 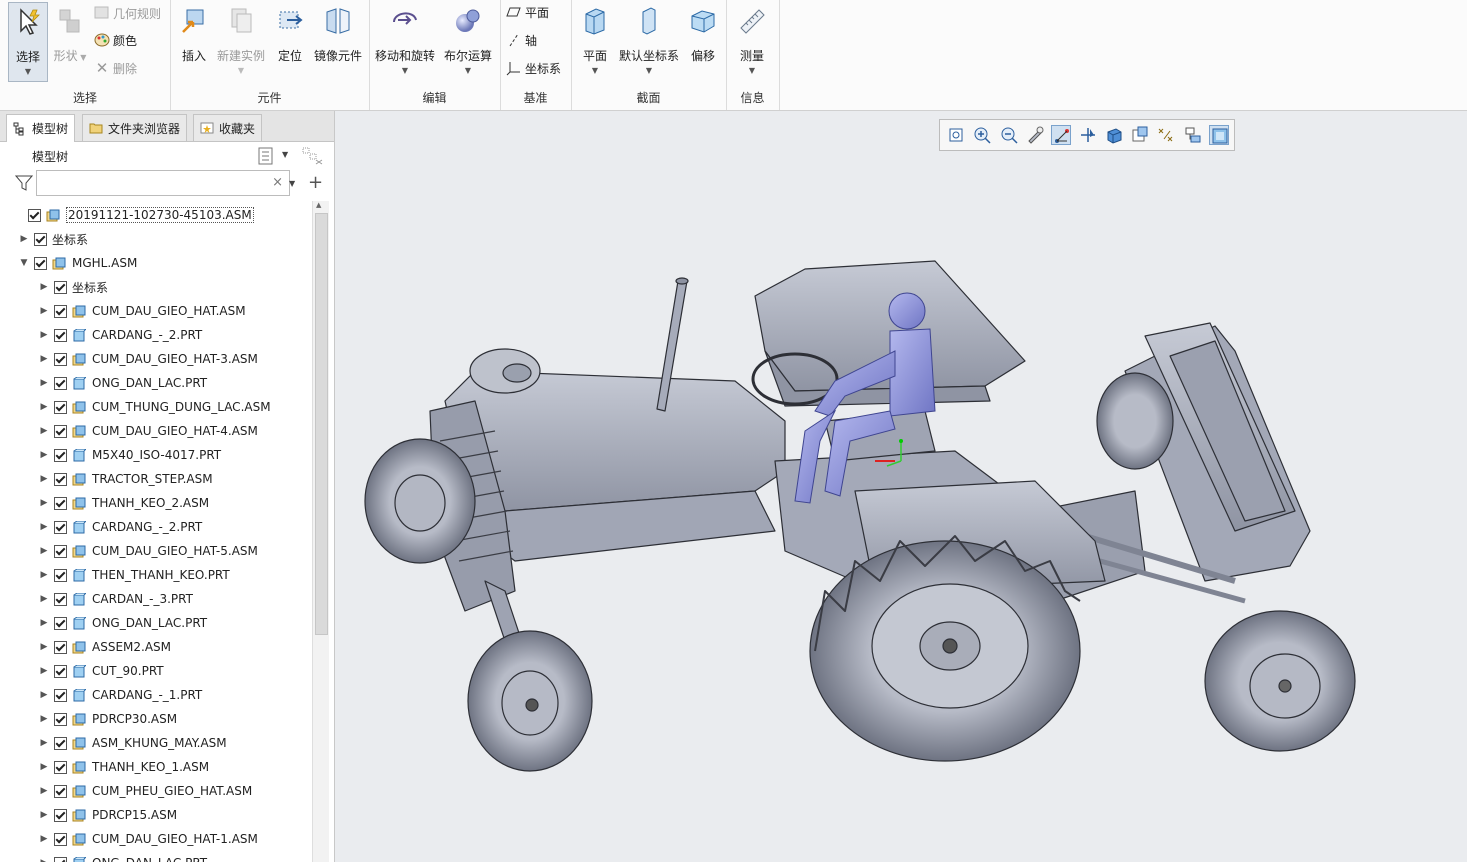 I want to click on tree-search-input: ×, so click(x=163, y=183).